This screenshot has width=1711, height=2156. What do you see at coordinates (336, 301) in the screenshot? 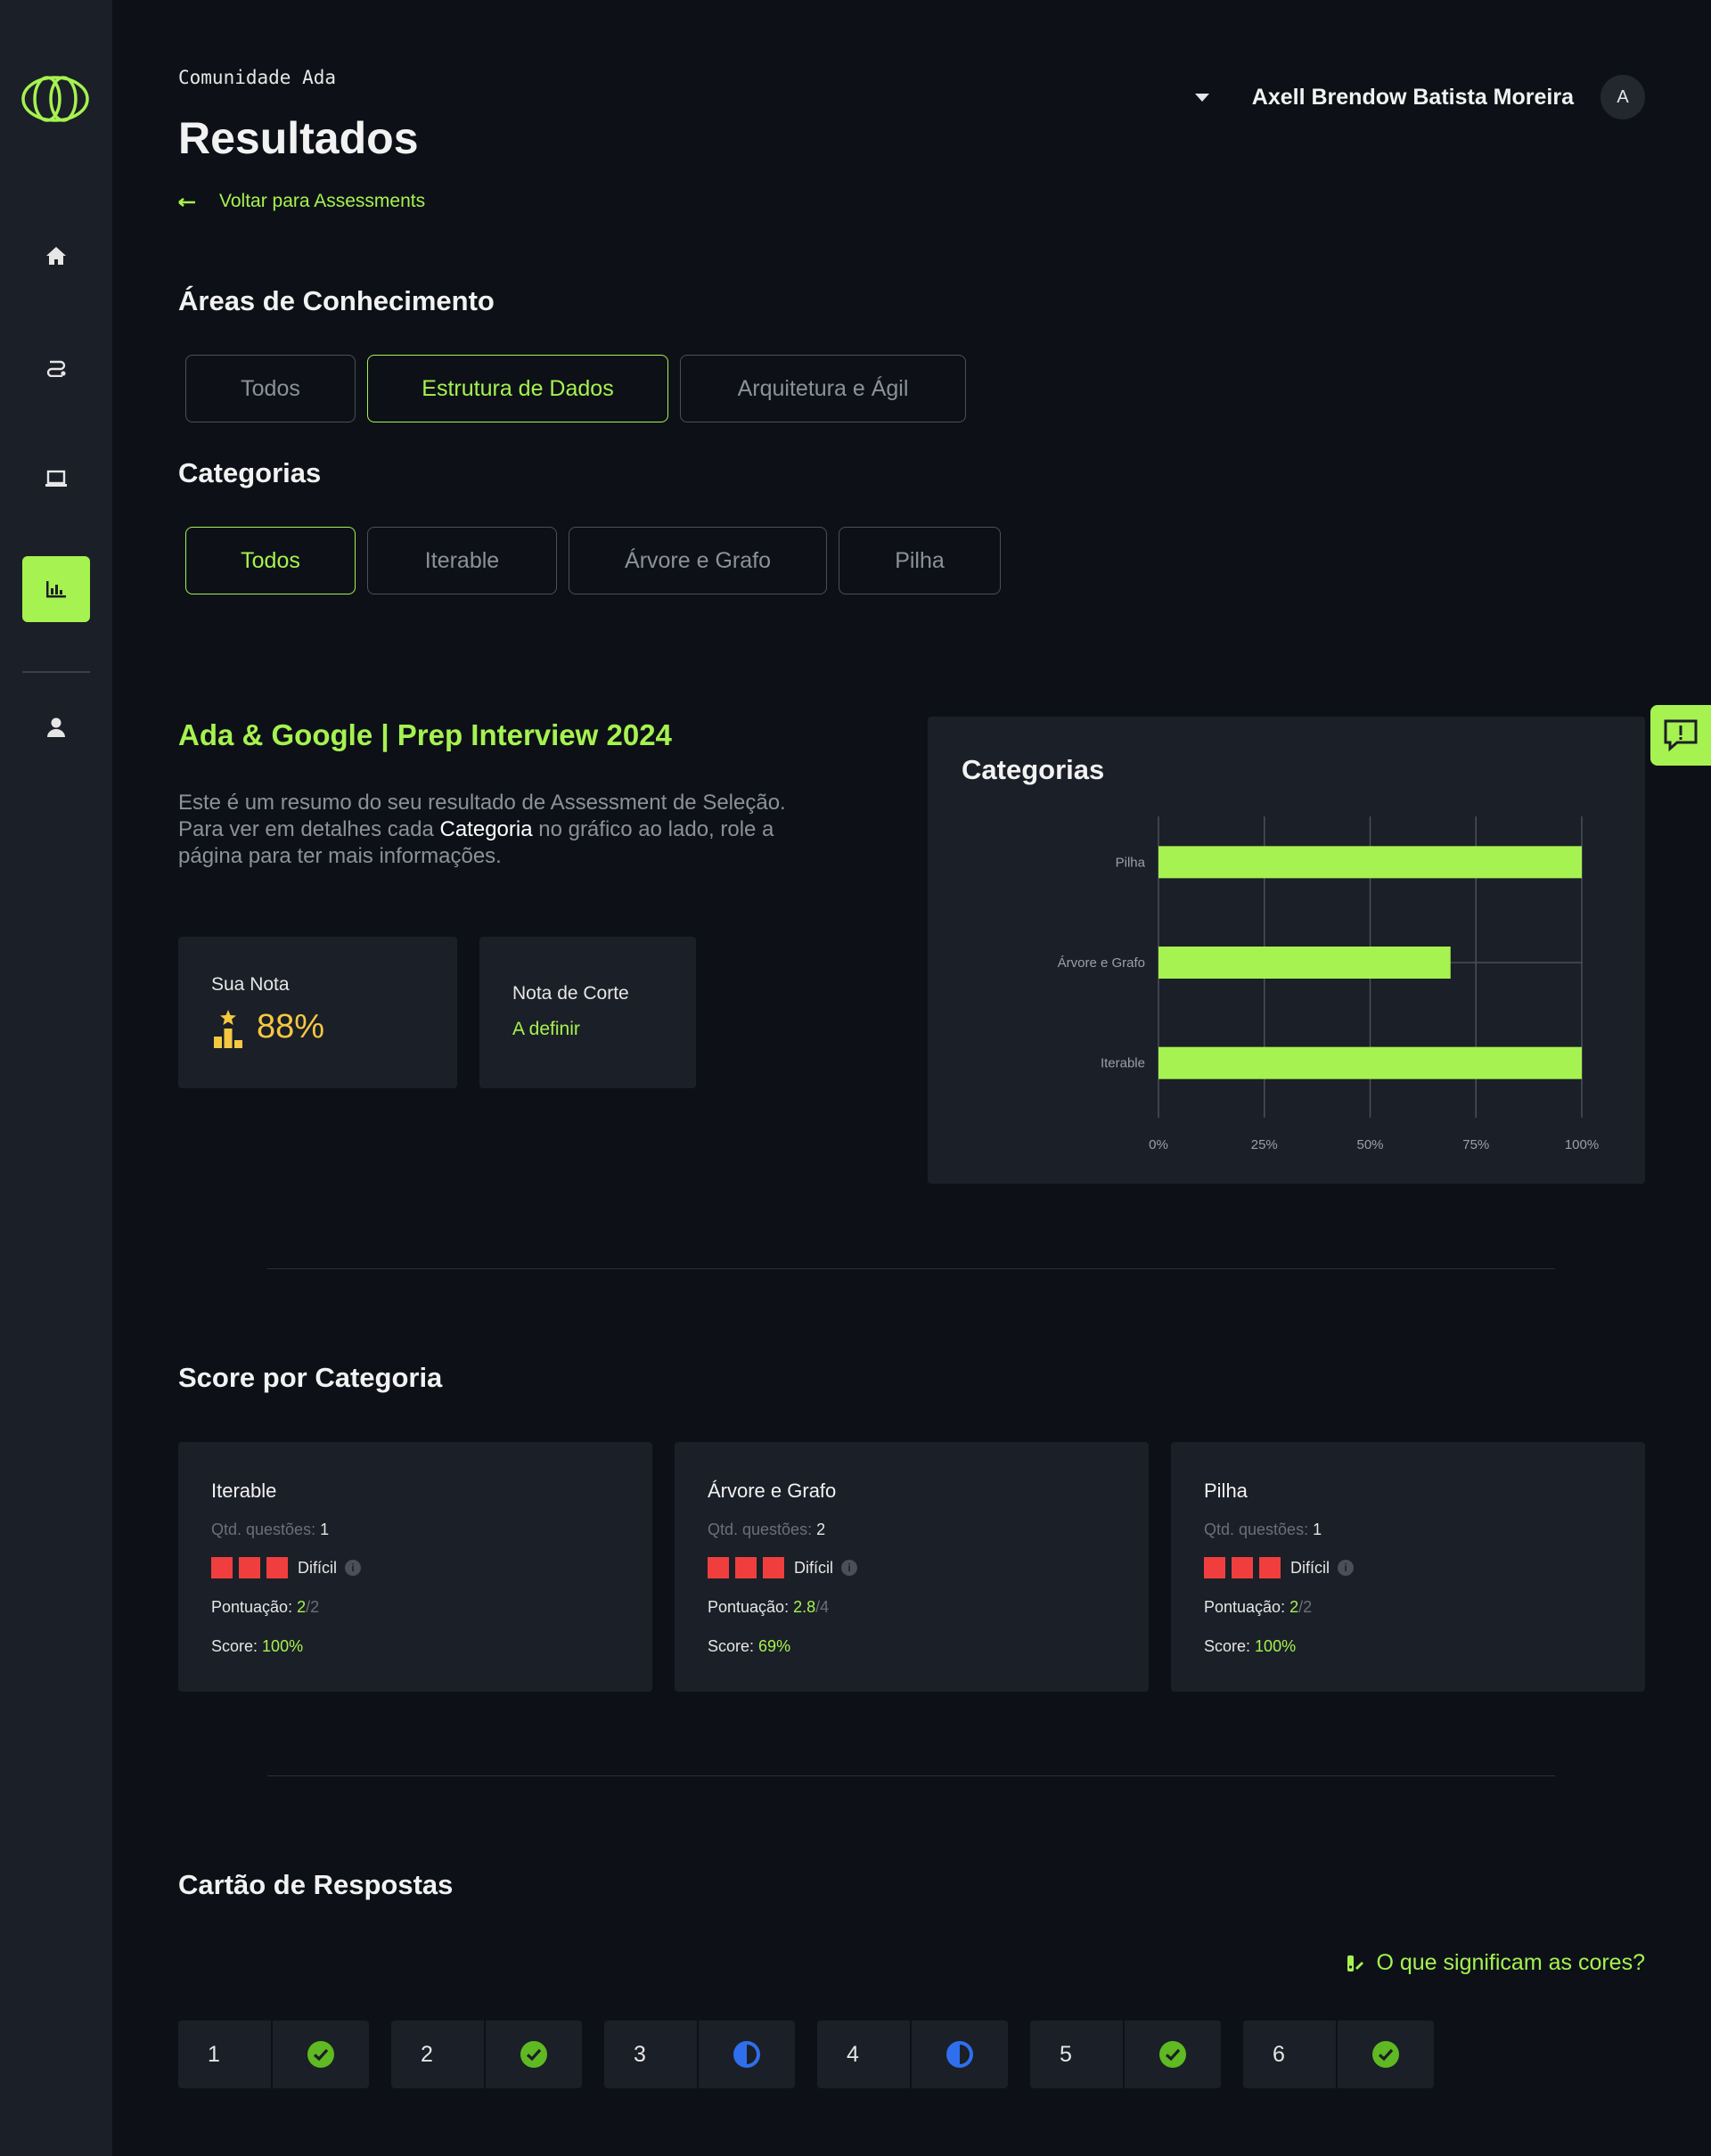
I see `areas-heading: Áreas de Conhecimento` at bounding box center [336, 301].